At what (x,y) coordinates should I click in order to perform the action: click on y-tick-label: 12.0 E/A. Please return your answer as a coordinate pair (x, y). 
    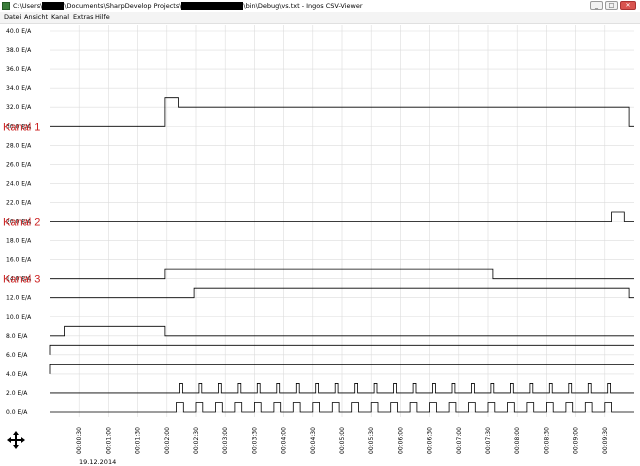
    Looking at the image, I should click on (19, 298).